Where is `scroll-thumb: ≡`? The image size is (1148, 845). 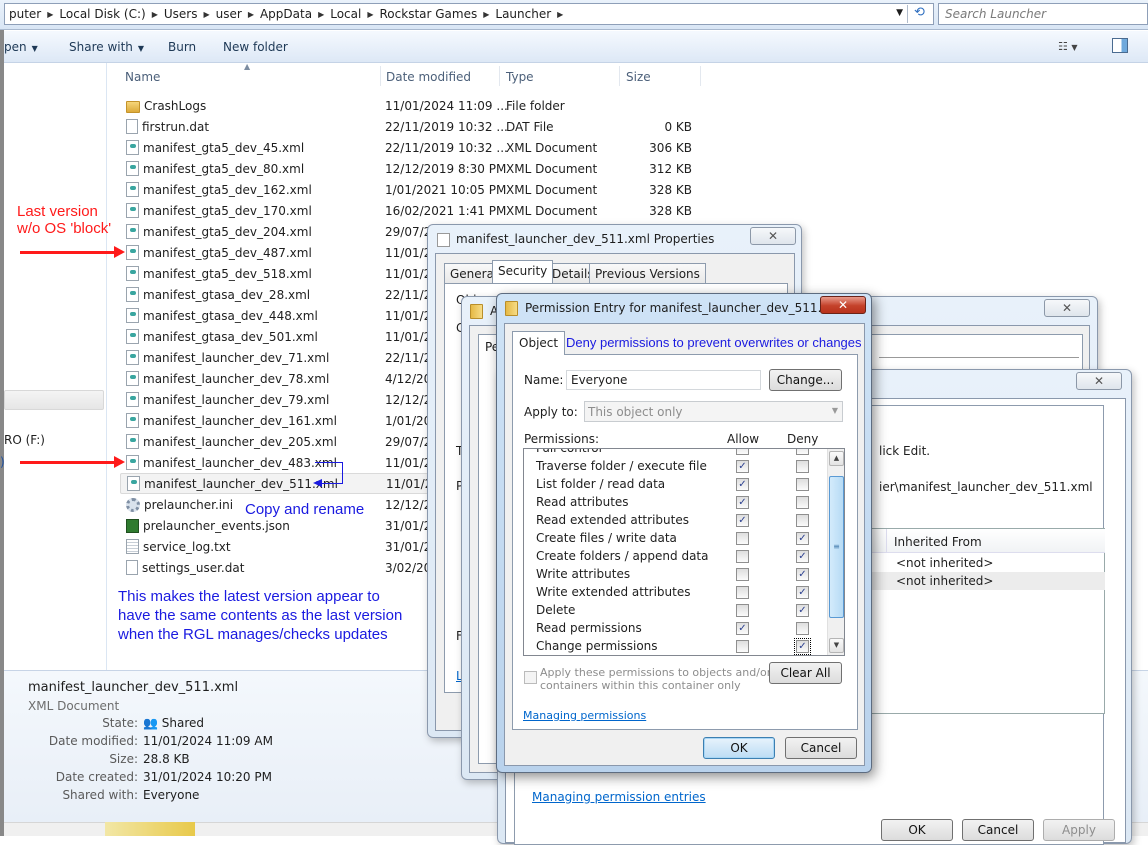
scroll-thumb: ≡ is located at coordinates (836, 547).